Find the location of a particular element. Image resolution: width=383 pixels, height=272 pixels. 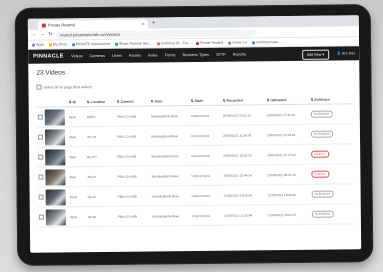

column-header: ⇅ Location is located at coordinates (100, 102).